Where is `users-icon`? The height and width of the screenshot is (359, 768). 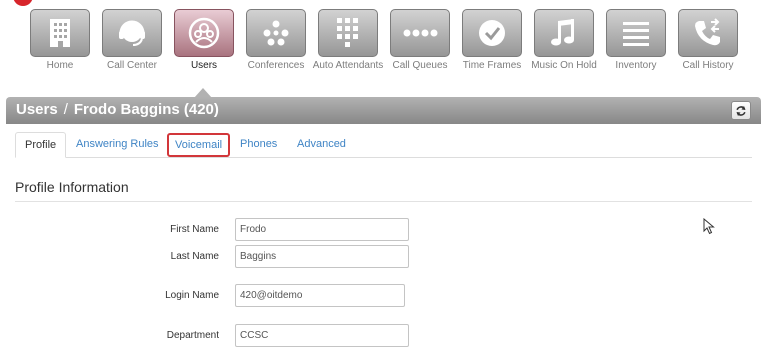
users-icon is located at coordinates (204, 33).